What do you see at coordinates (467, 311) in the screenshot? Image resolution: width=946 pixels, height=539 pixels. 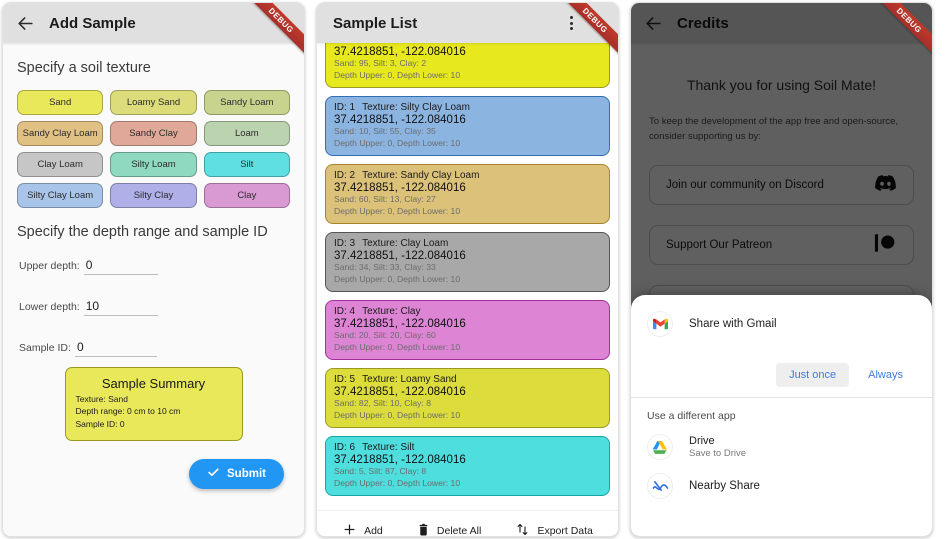 I see `sample-card-header: ID: 4 Texture: Clay` at bounding box center [467, 311].